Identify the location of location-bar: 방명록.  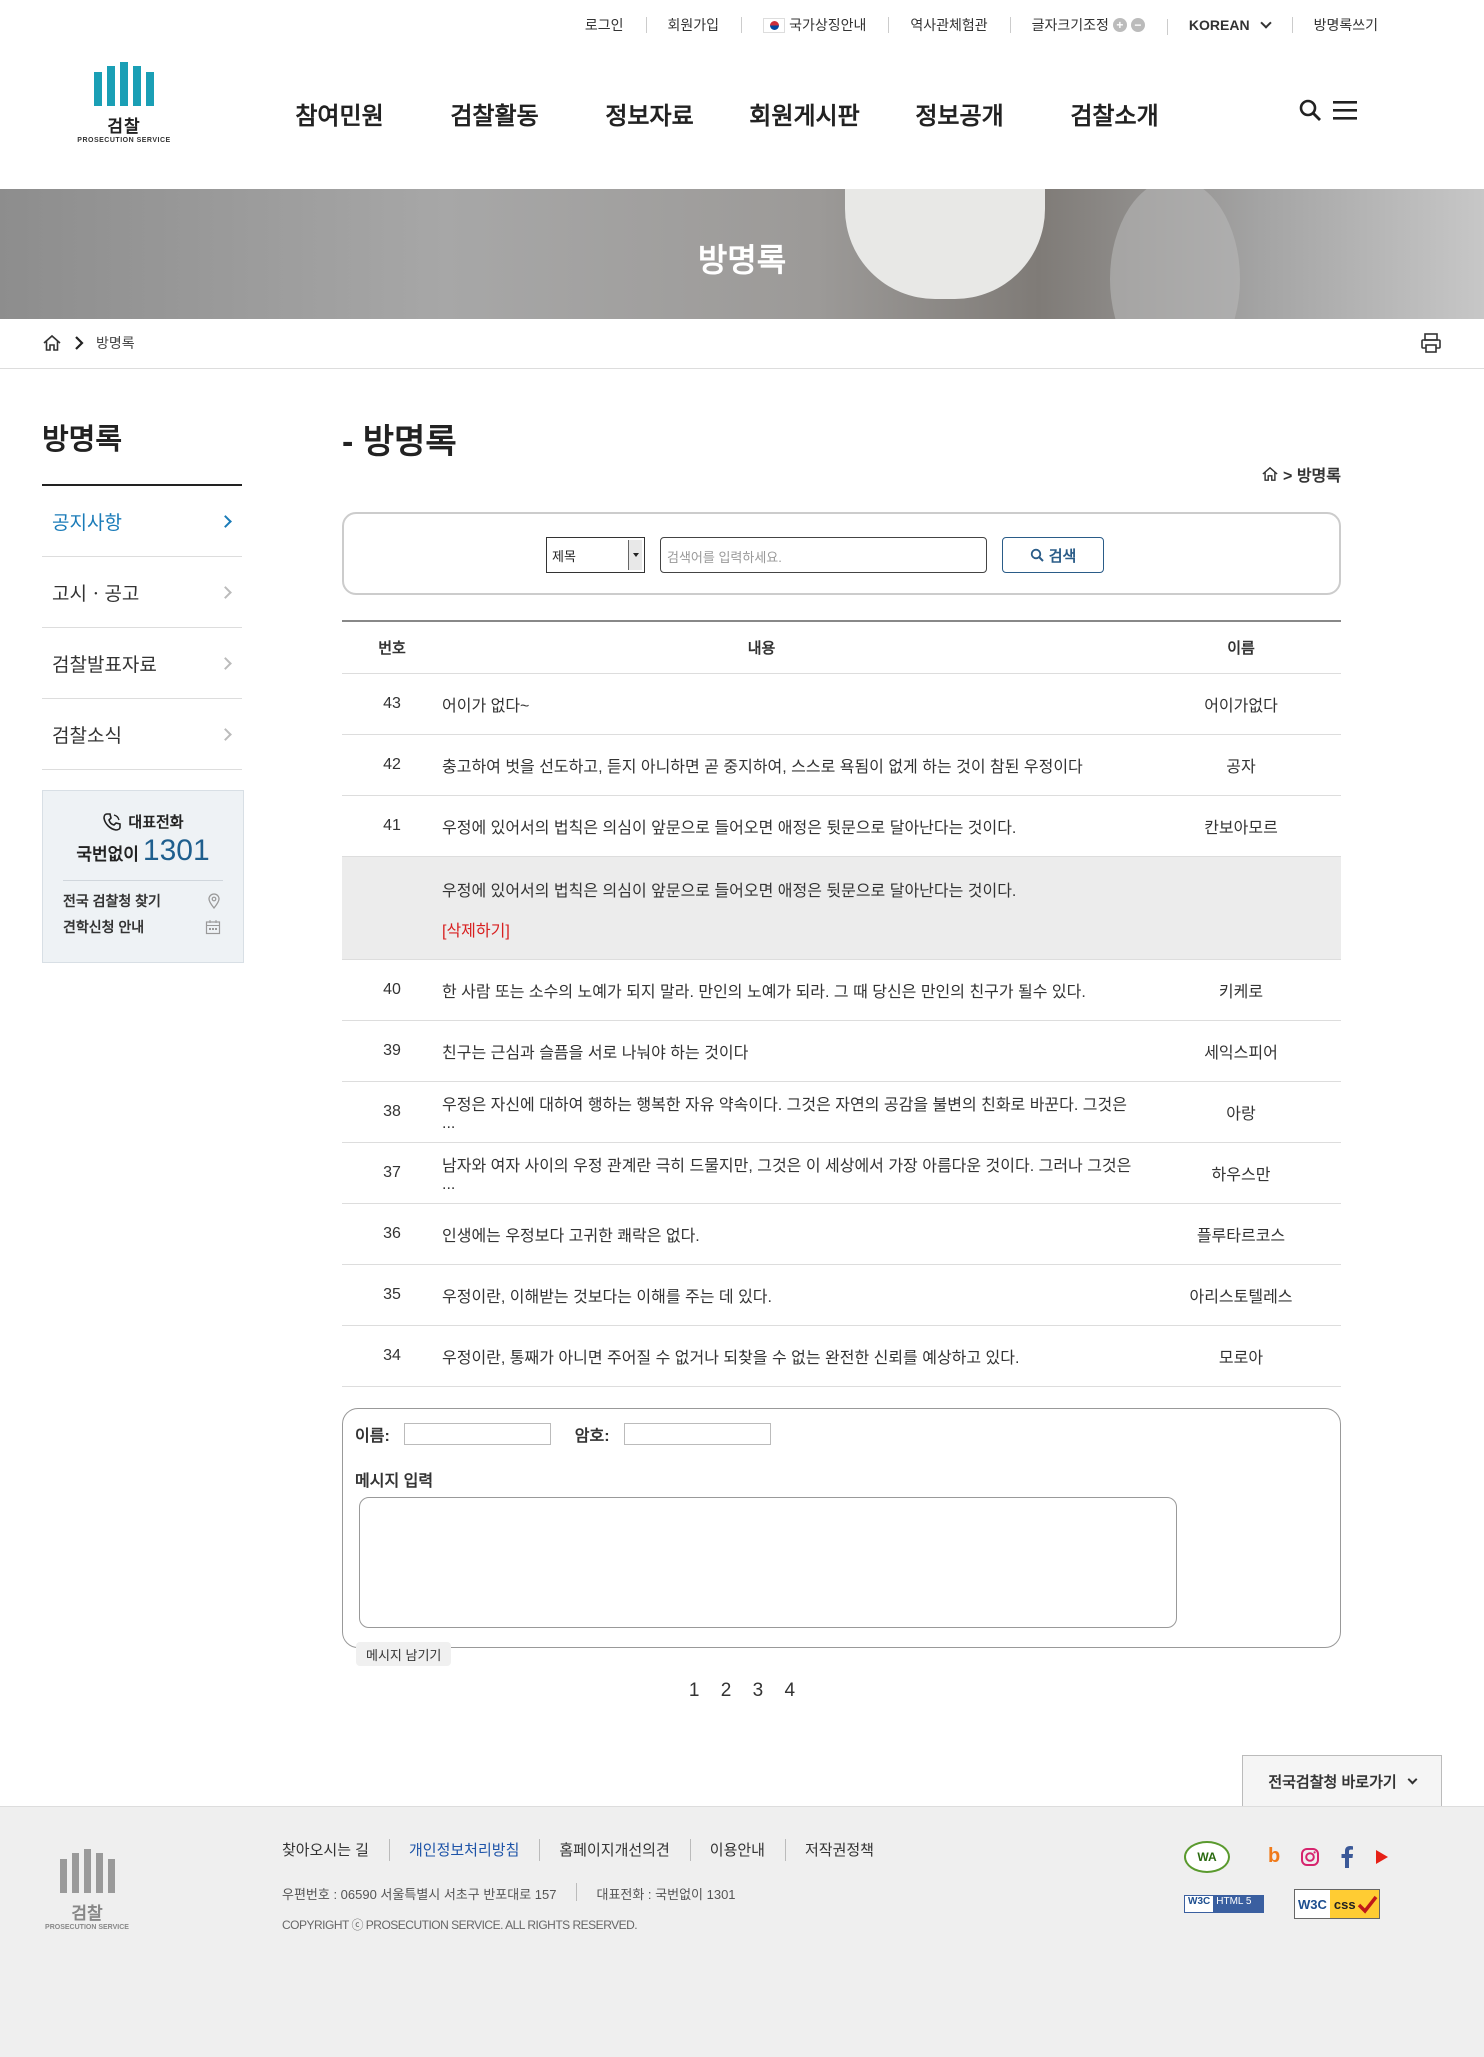
(742, 344).